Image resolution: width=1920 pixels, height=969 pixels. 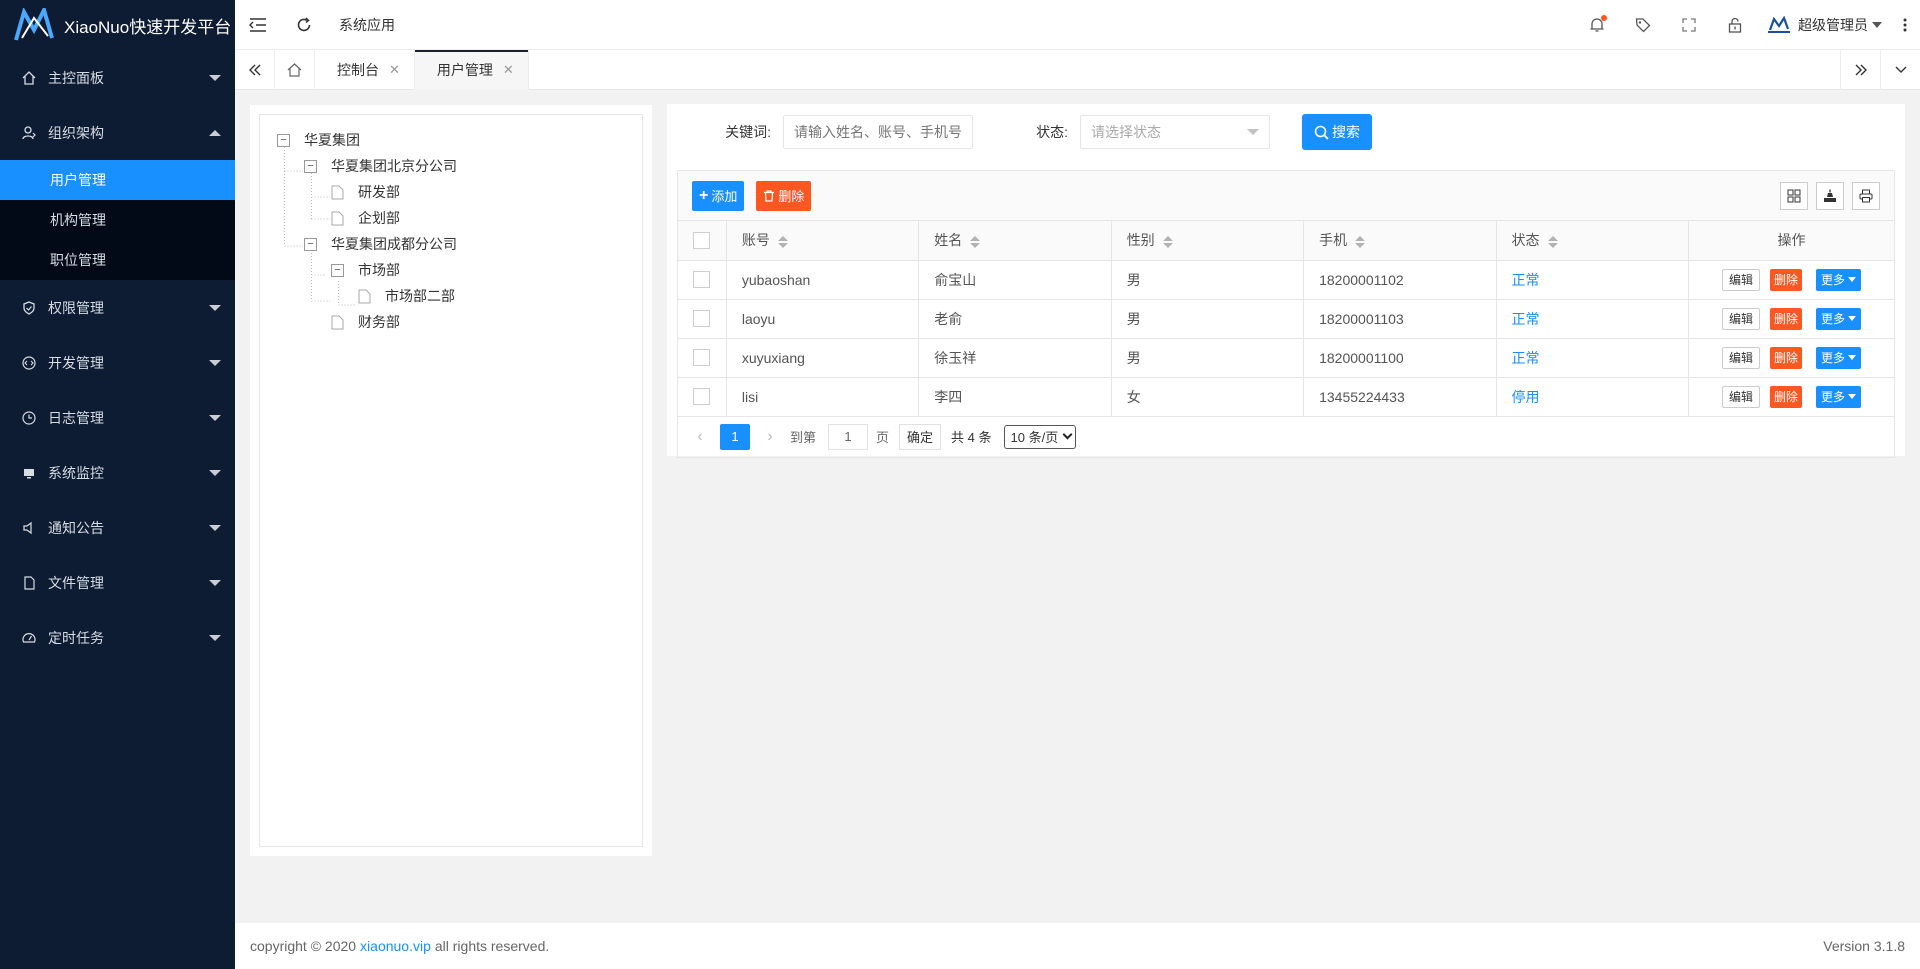 What do you see at coordinates (784, 195) in the screenshot?
I see `batch-delete-button: 删除` at bounding box center [784, 195].